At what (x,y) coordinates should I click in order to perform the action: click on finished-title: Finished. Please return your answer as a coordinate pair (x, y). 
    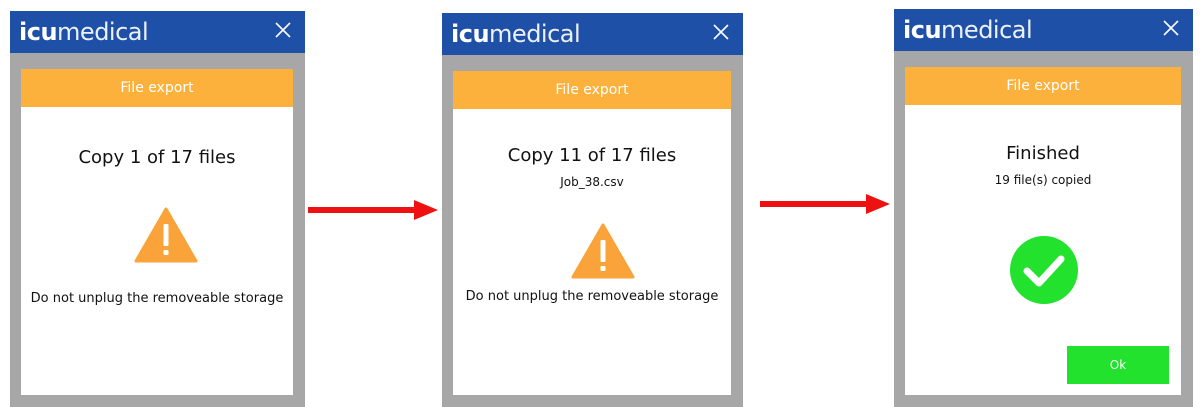
    Looking at the image, I should click on (1043, 153).